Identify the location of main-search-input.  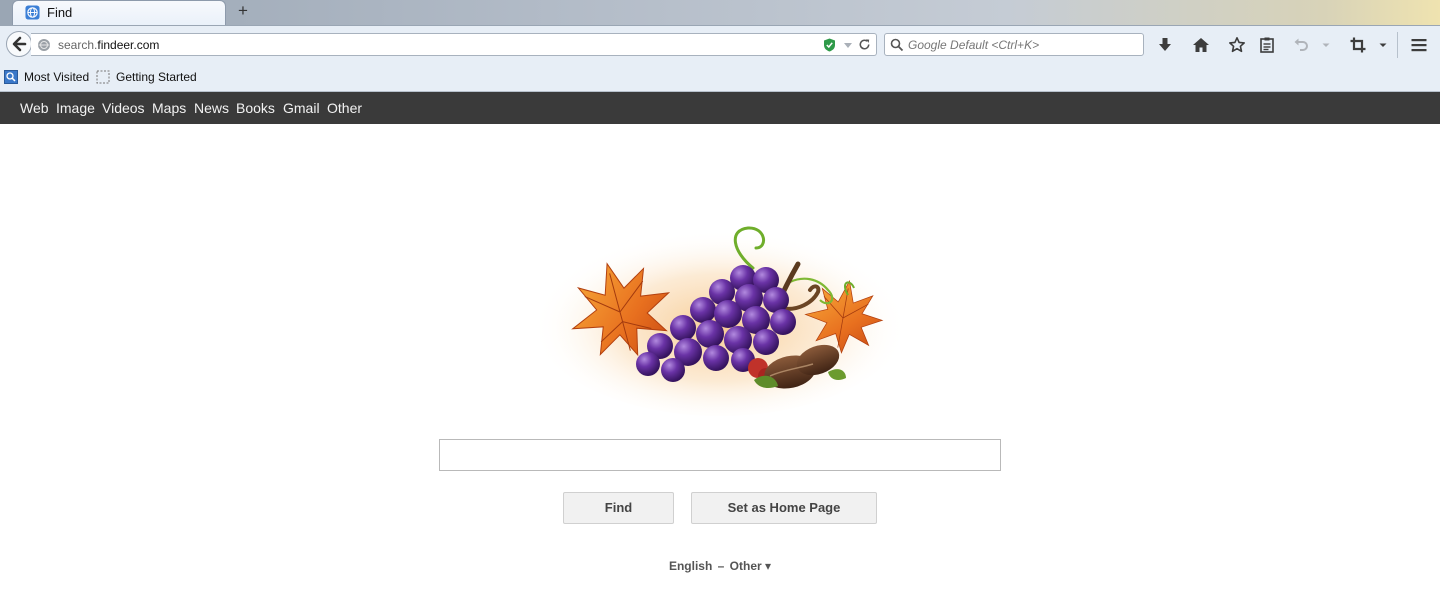
(720, 455).